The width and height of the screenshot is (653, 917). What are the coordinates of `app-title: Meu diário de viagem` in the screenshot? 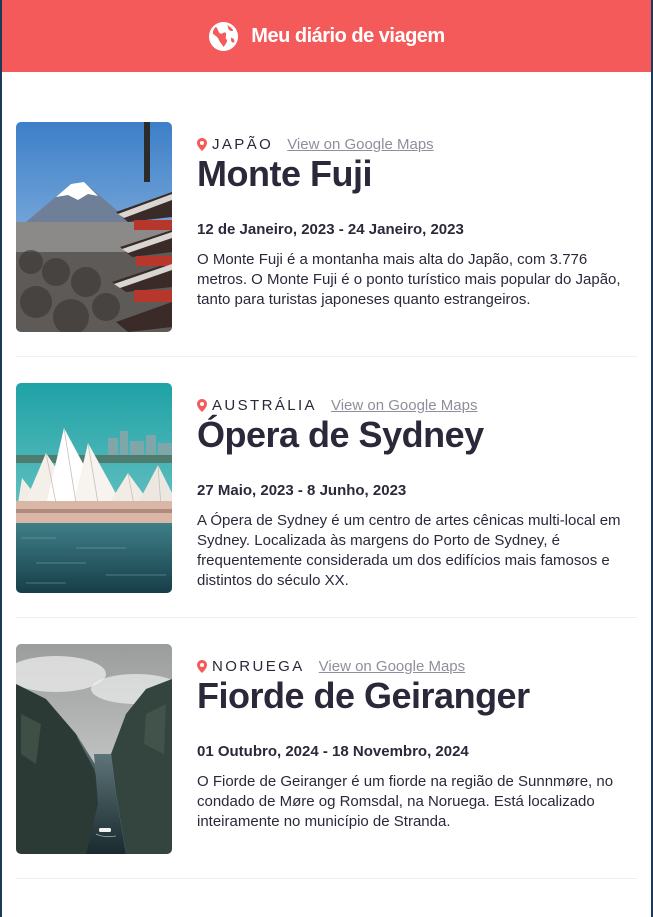 It's located at (348, 35).